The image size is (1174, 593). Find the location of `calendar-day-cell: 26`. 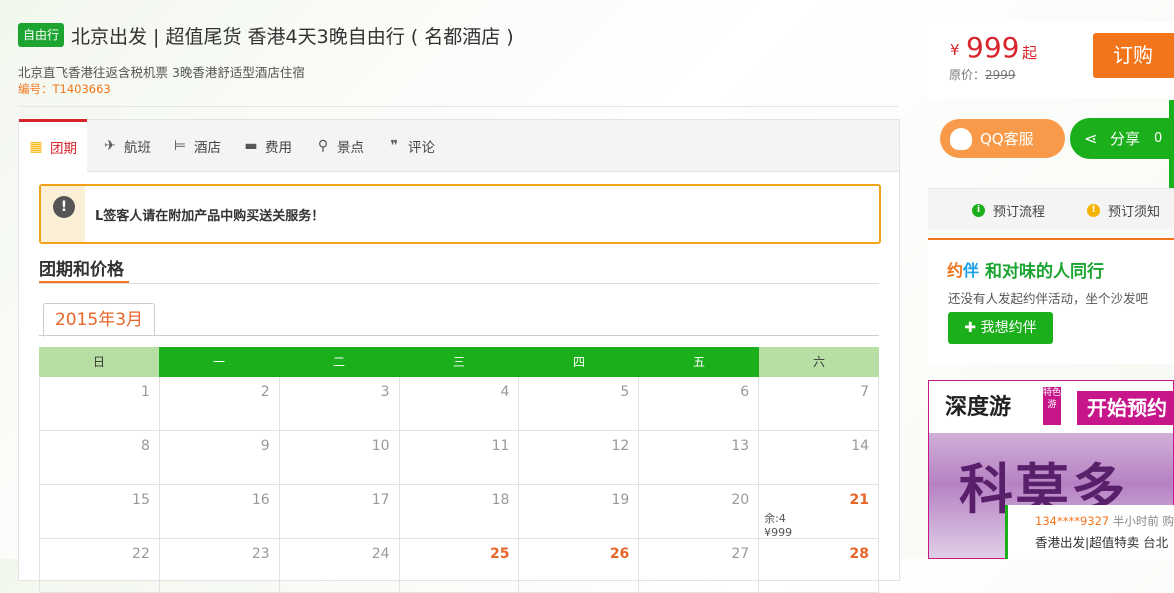

calendar-day-cell: 26 is located at coordinates (579, 566).